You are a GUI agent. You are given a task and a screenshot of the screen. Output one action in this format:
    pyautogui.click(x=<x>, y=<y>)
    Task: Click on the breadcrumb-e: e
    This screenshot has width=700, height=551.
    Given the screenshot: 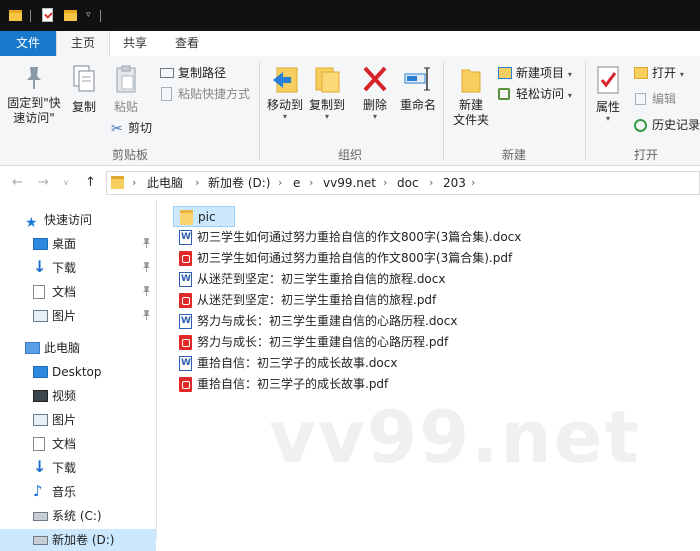 What is the action you would take?
    pyautogui.click(x=296, y=183)
    